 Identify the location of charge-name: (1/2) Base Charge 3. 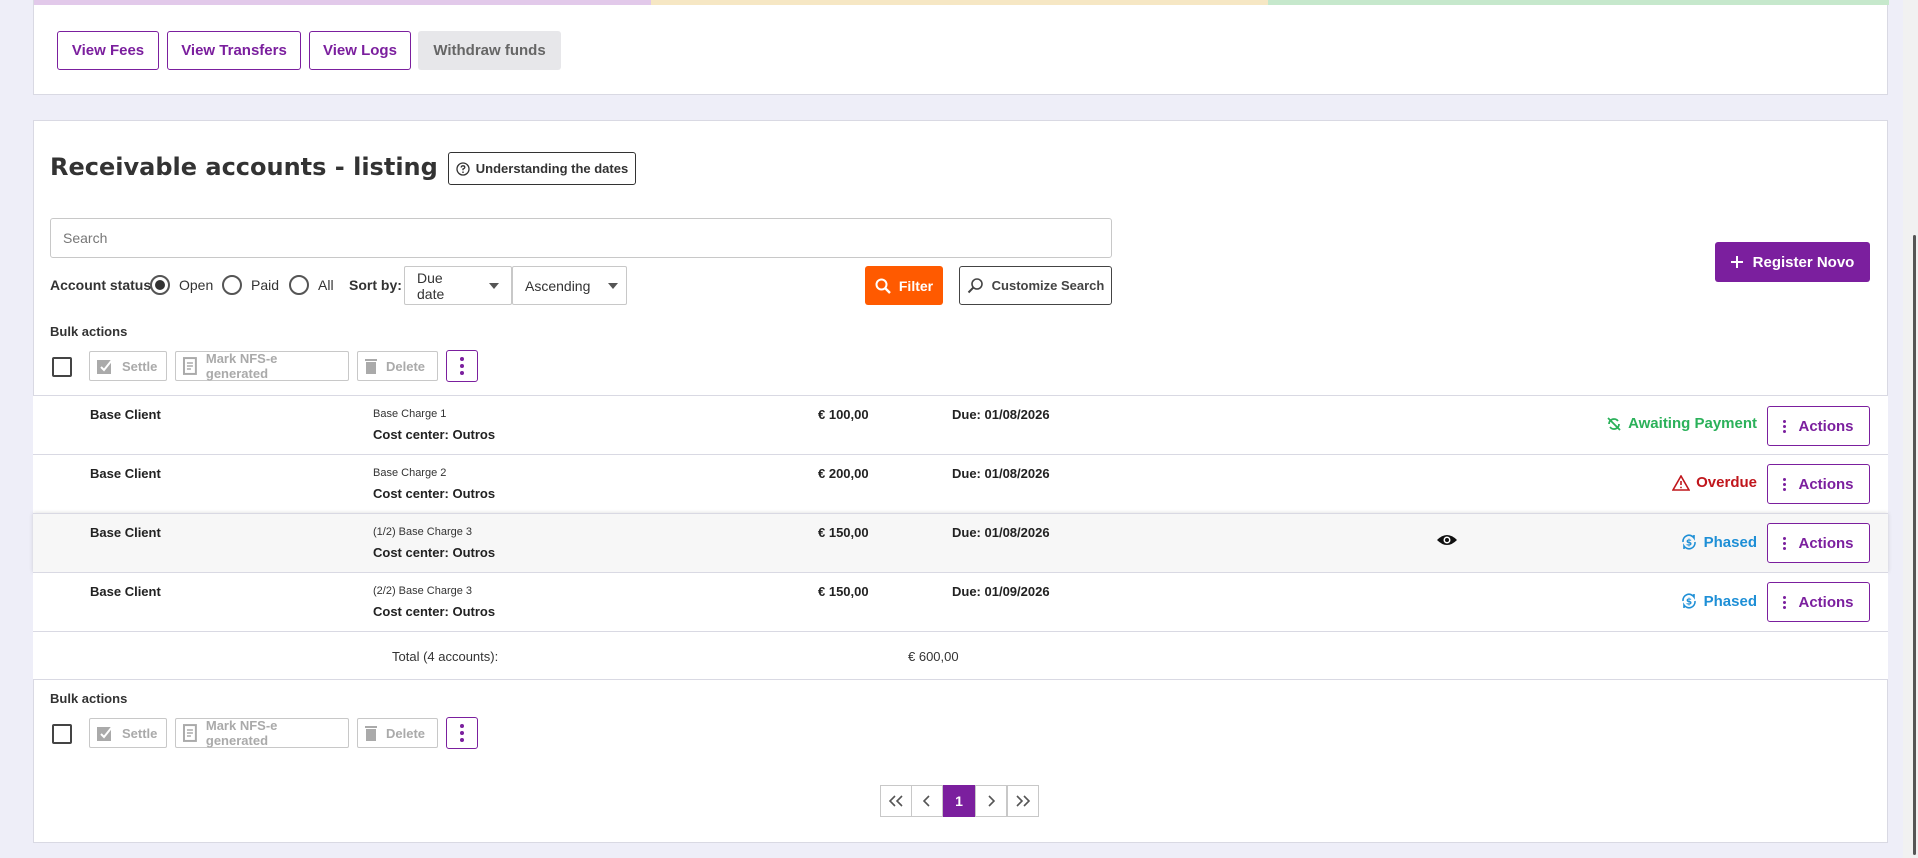
(423, 532).